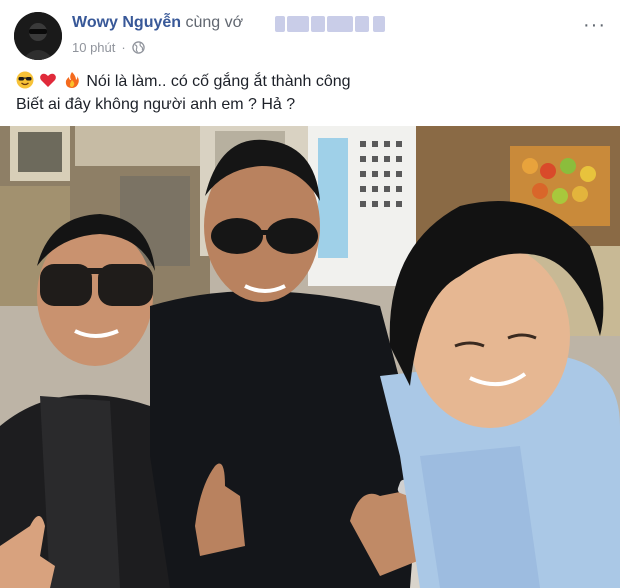  What do you see at coordinates (93, 47) in the screenshot?
I see `post-time: 10 phút` at bounding box center [93, 47].